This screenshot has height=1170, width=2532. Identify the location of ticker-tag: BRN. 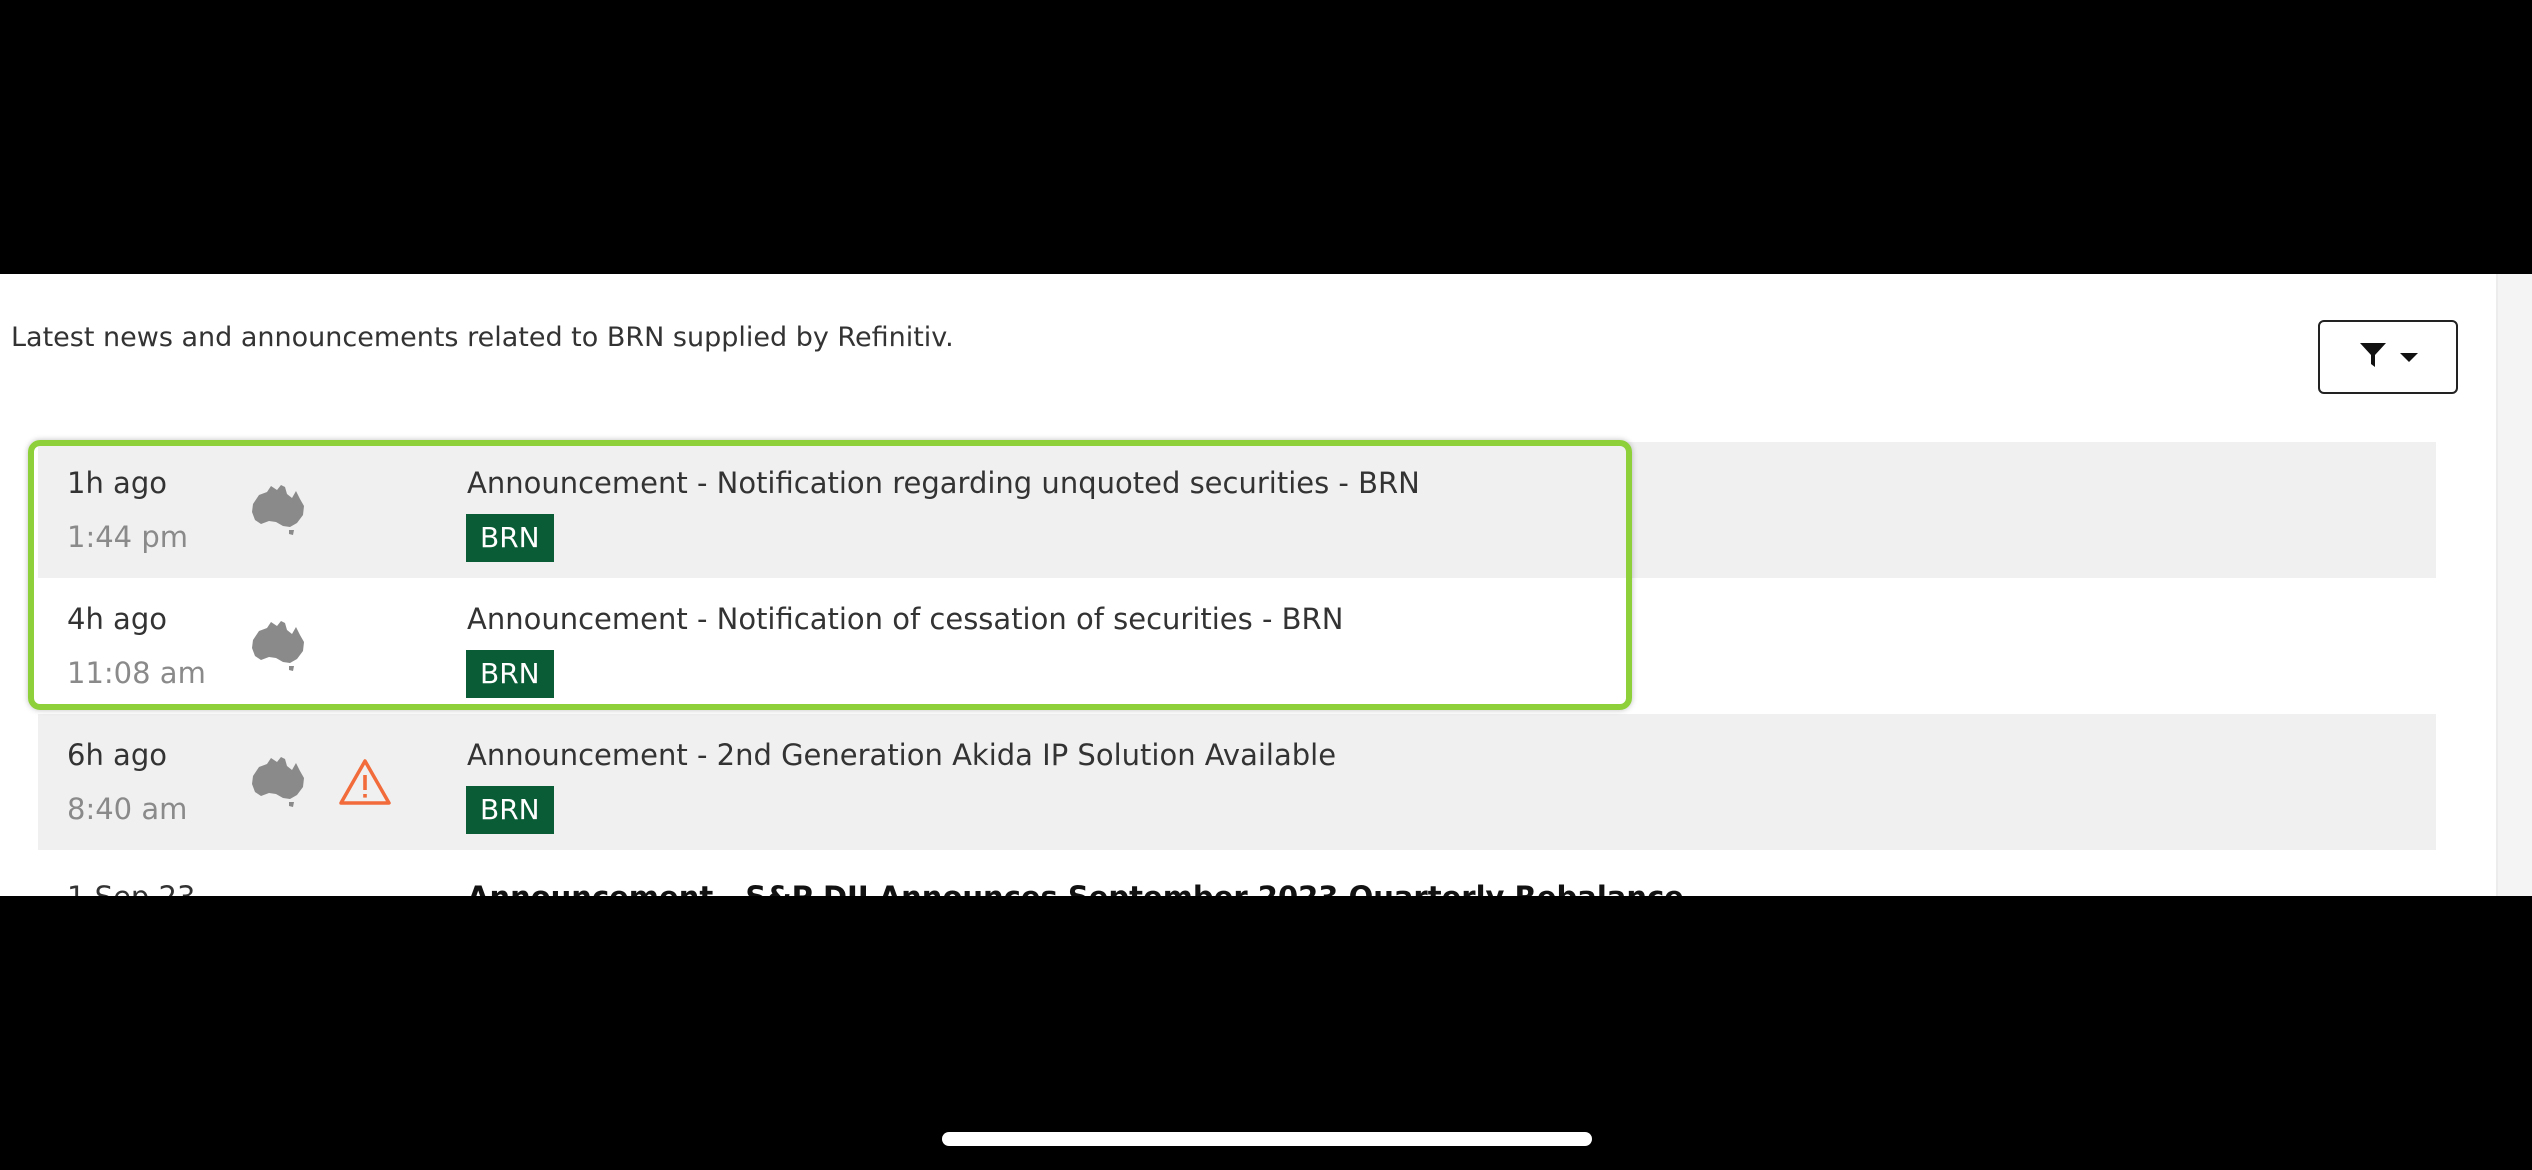
(510, 810).